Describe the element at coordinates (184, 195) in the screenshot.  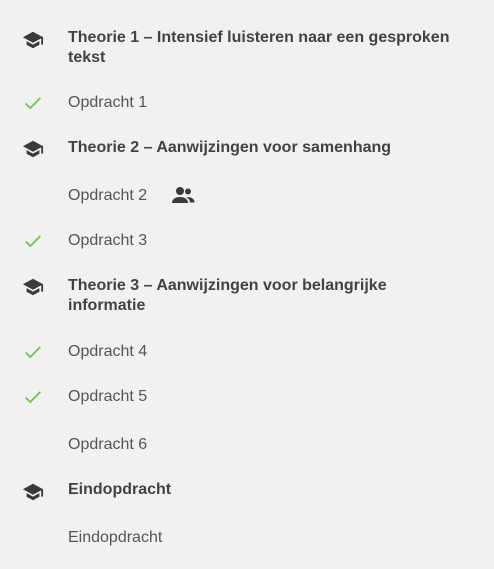
I see `group-icon` at that location.